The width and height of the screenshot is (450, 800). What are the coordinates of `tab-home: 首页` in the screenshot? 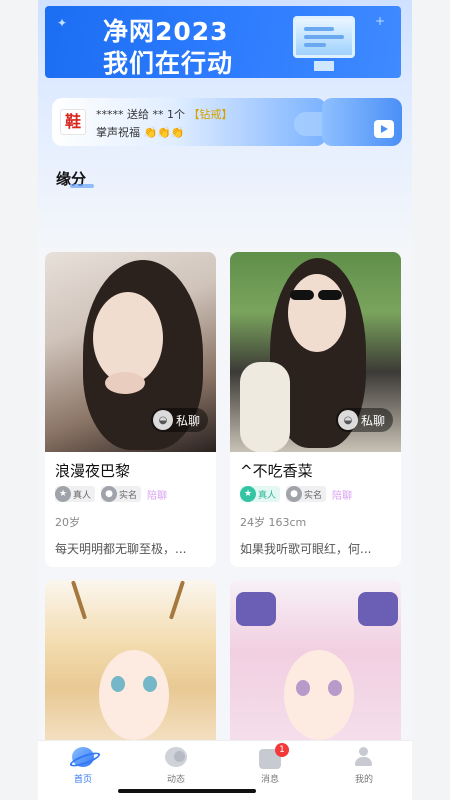 It's located at (83, 766).